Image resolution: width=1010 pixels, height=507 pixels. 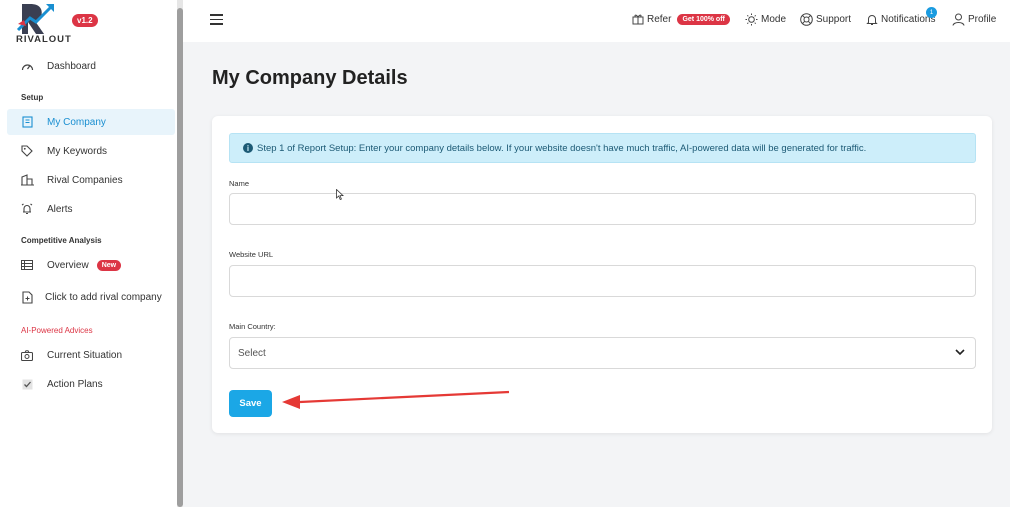 I want to click on list-table-icon, so click(x=27, y=265).